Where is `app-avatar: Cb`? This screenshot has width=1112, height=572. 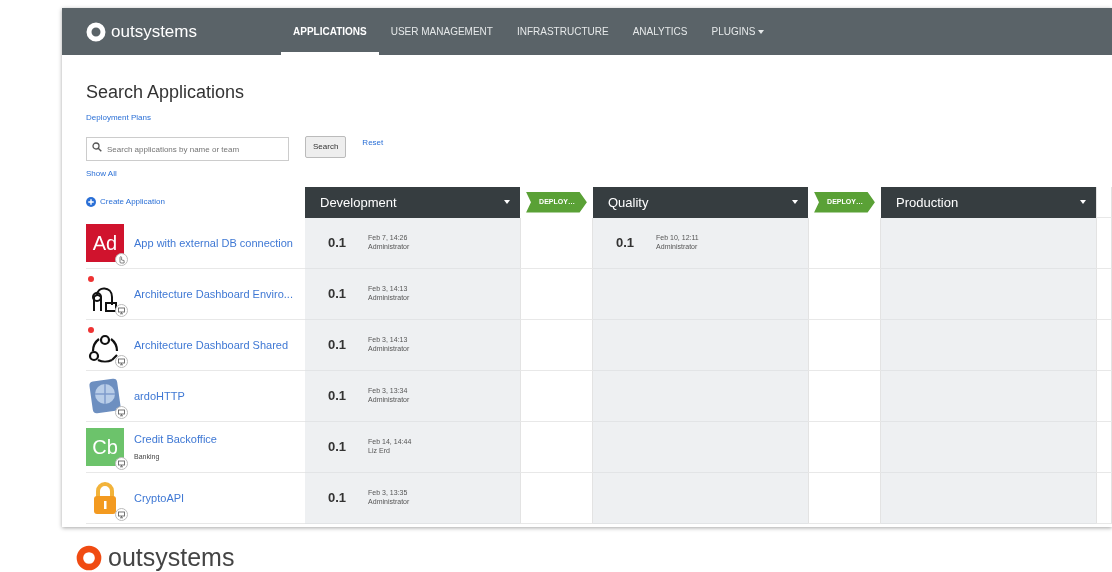 app-avatar: Cb is located at coordinates (105, 446).